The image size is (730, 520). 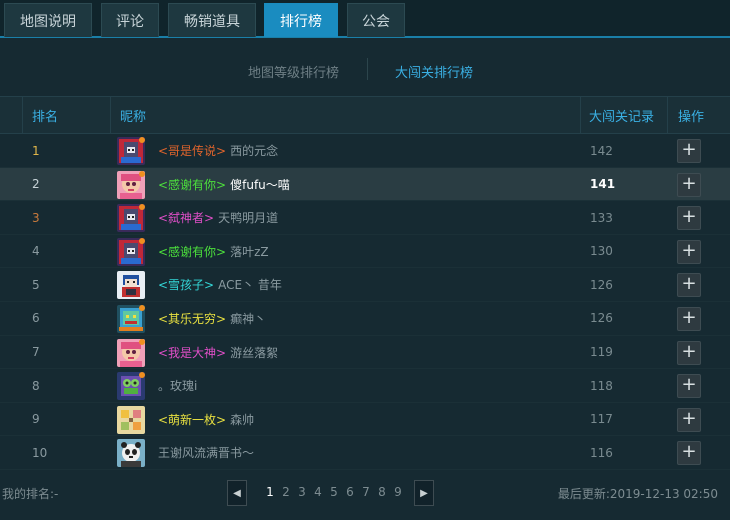 I want to click on player-name-cell: <哥是传说> 西的元念, so click(x=218, y=150).